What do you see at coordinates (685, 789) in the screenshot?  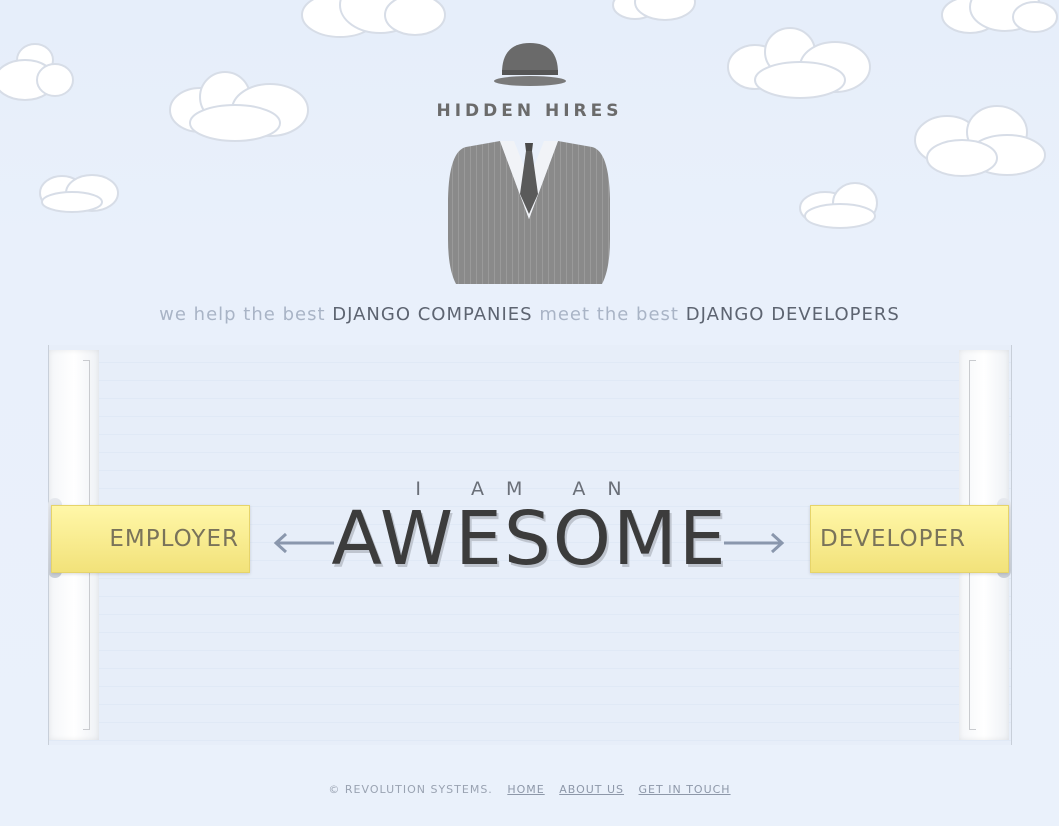 I see `footer-link-contact: GET IN TOUCH` at bounding box center [685, 789].